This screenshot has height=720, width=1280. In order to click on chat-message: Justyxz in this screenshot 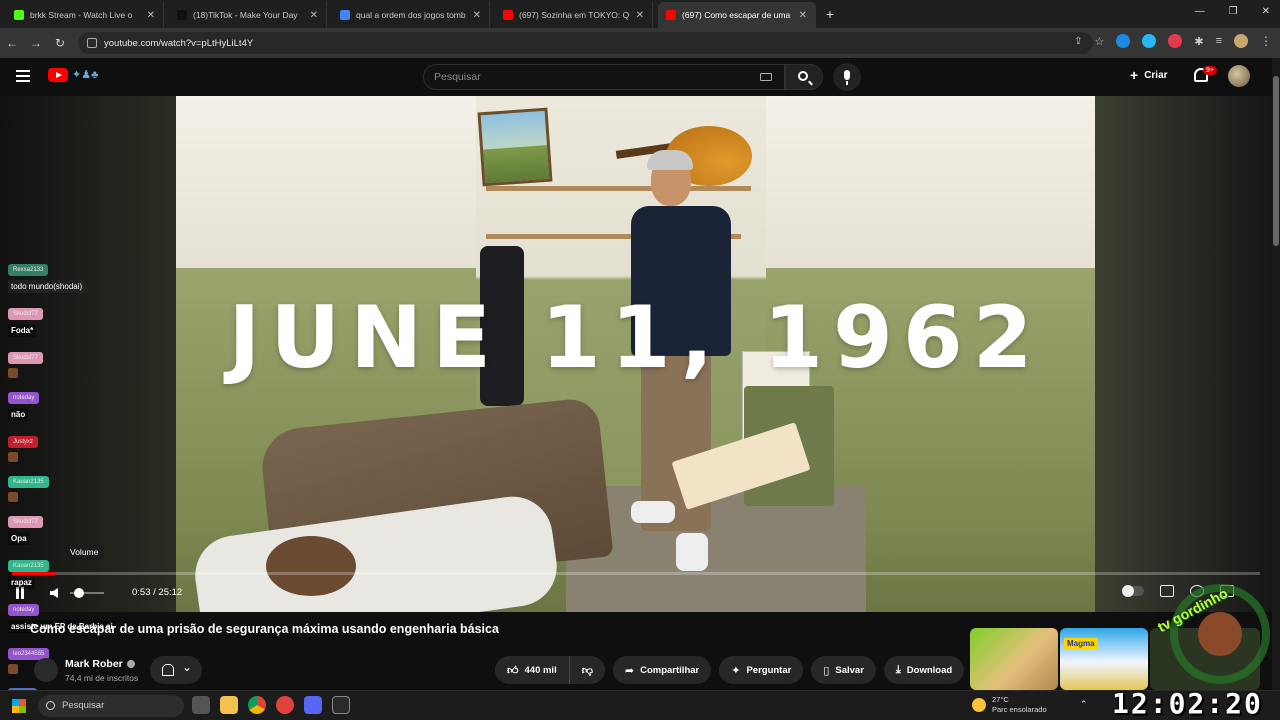, I will do `click(88, 446)`.